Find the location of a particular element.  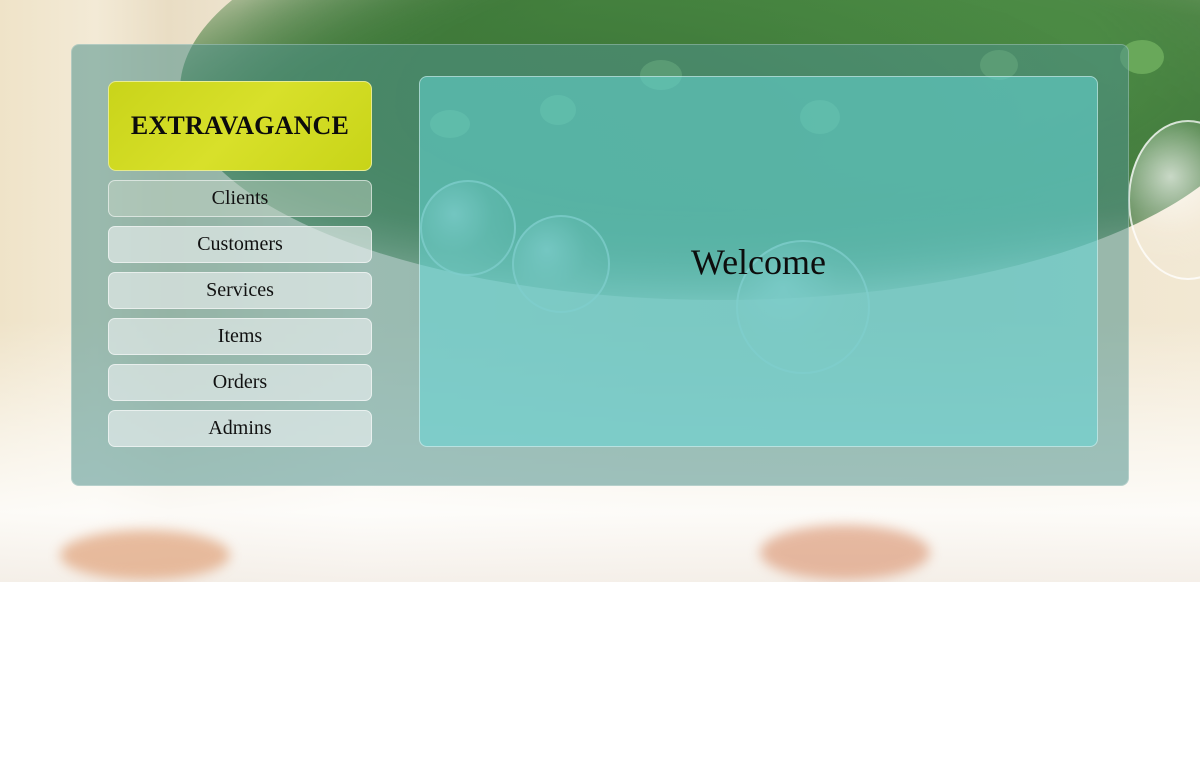

sidebar-item-admins: Admins is located at coordinates (240, 428).